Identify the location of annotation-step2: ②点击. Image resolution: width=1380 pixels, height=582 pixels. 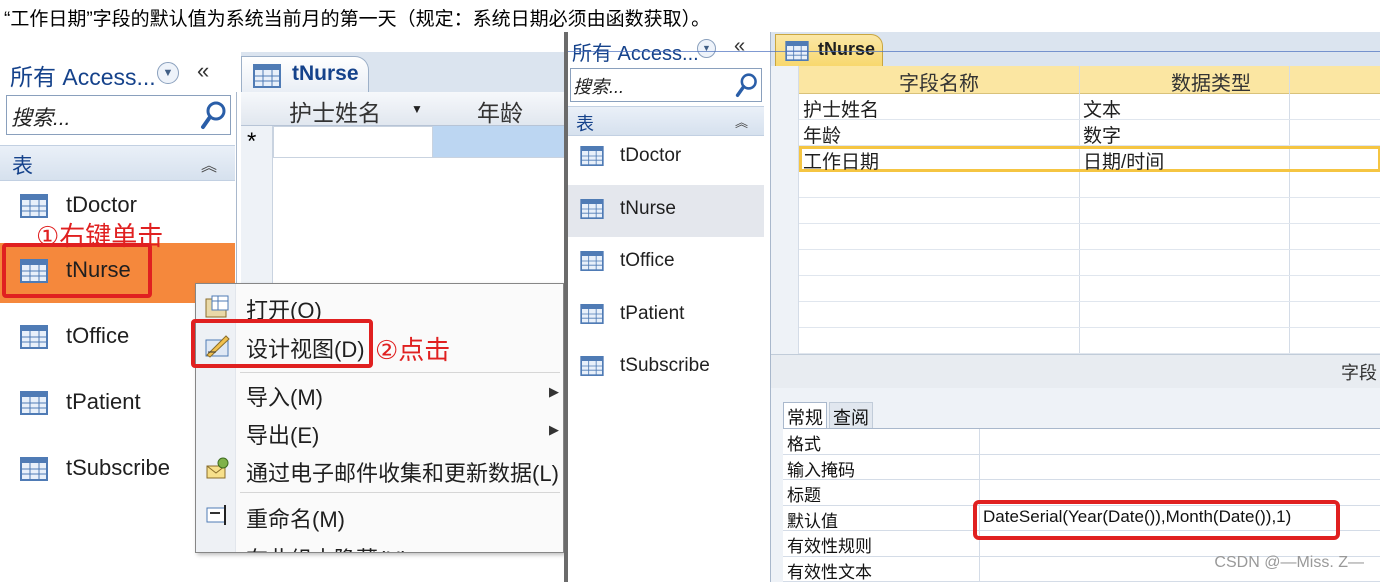
(413, 350).